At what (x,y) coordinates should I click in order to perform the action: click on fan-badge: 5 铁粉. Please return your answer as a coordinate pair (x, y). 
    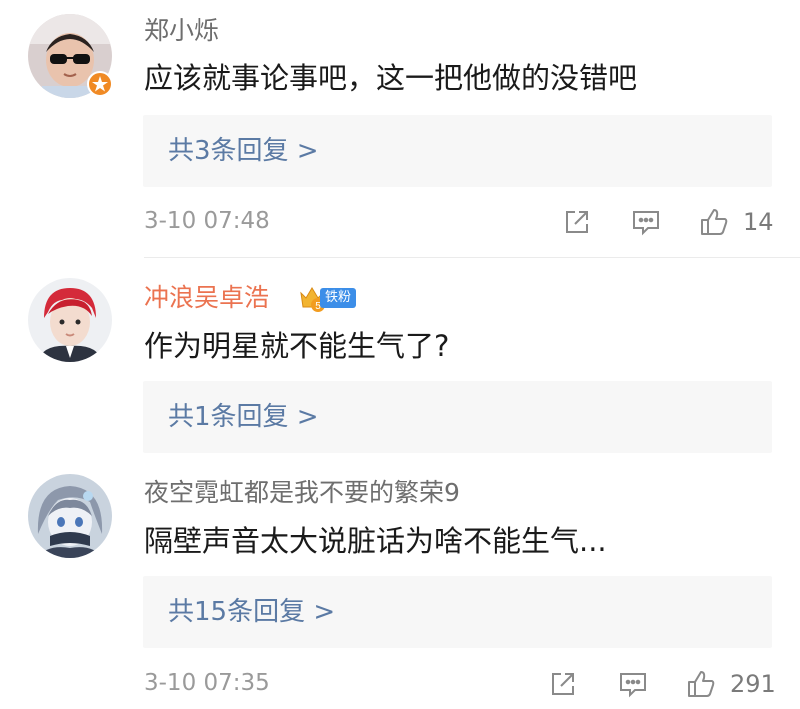
    Looking at the image, I should click on (327, 298).